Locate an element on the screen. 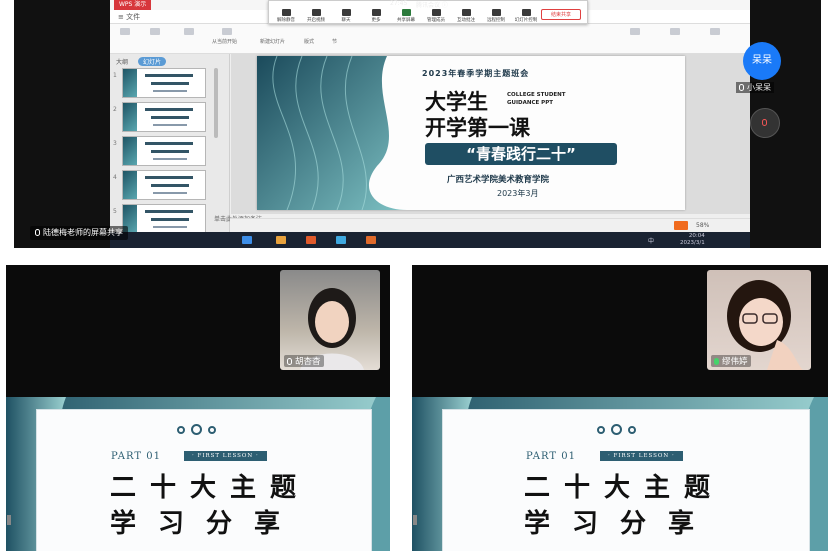 This screenshot has width=835, height=556. participant-name-label: 胡杏杳 is located at coordinates (304, 361).